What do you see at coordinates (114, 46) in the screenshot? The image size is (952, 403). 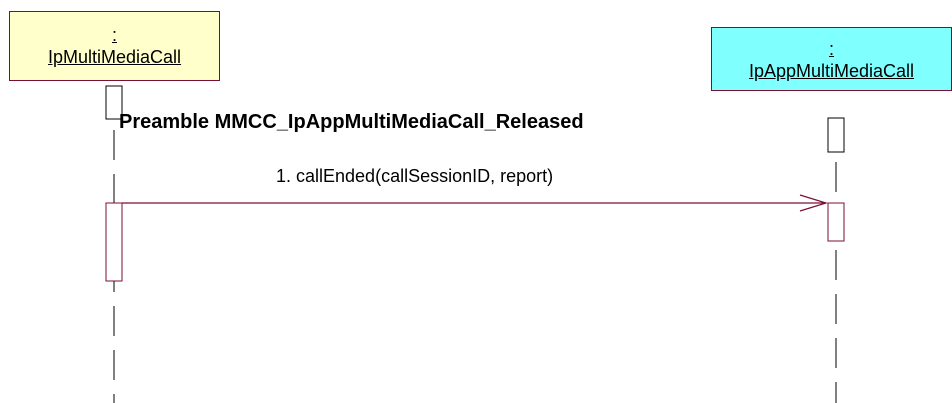 I see `object-ipmultimediacall: : IpMultiMediaCall` at bounding box center [114, 46].